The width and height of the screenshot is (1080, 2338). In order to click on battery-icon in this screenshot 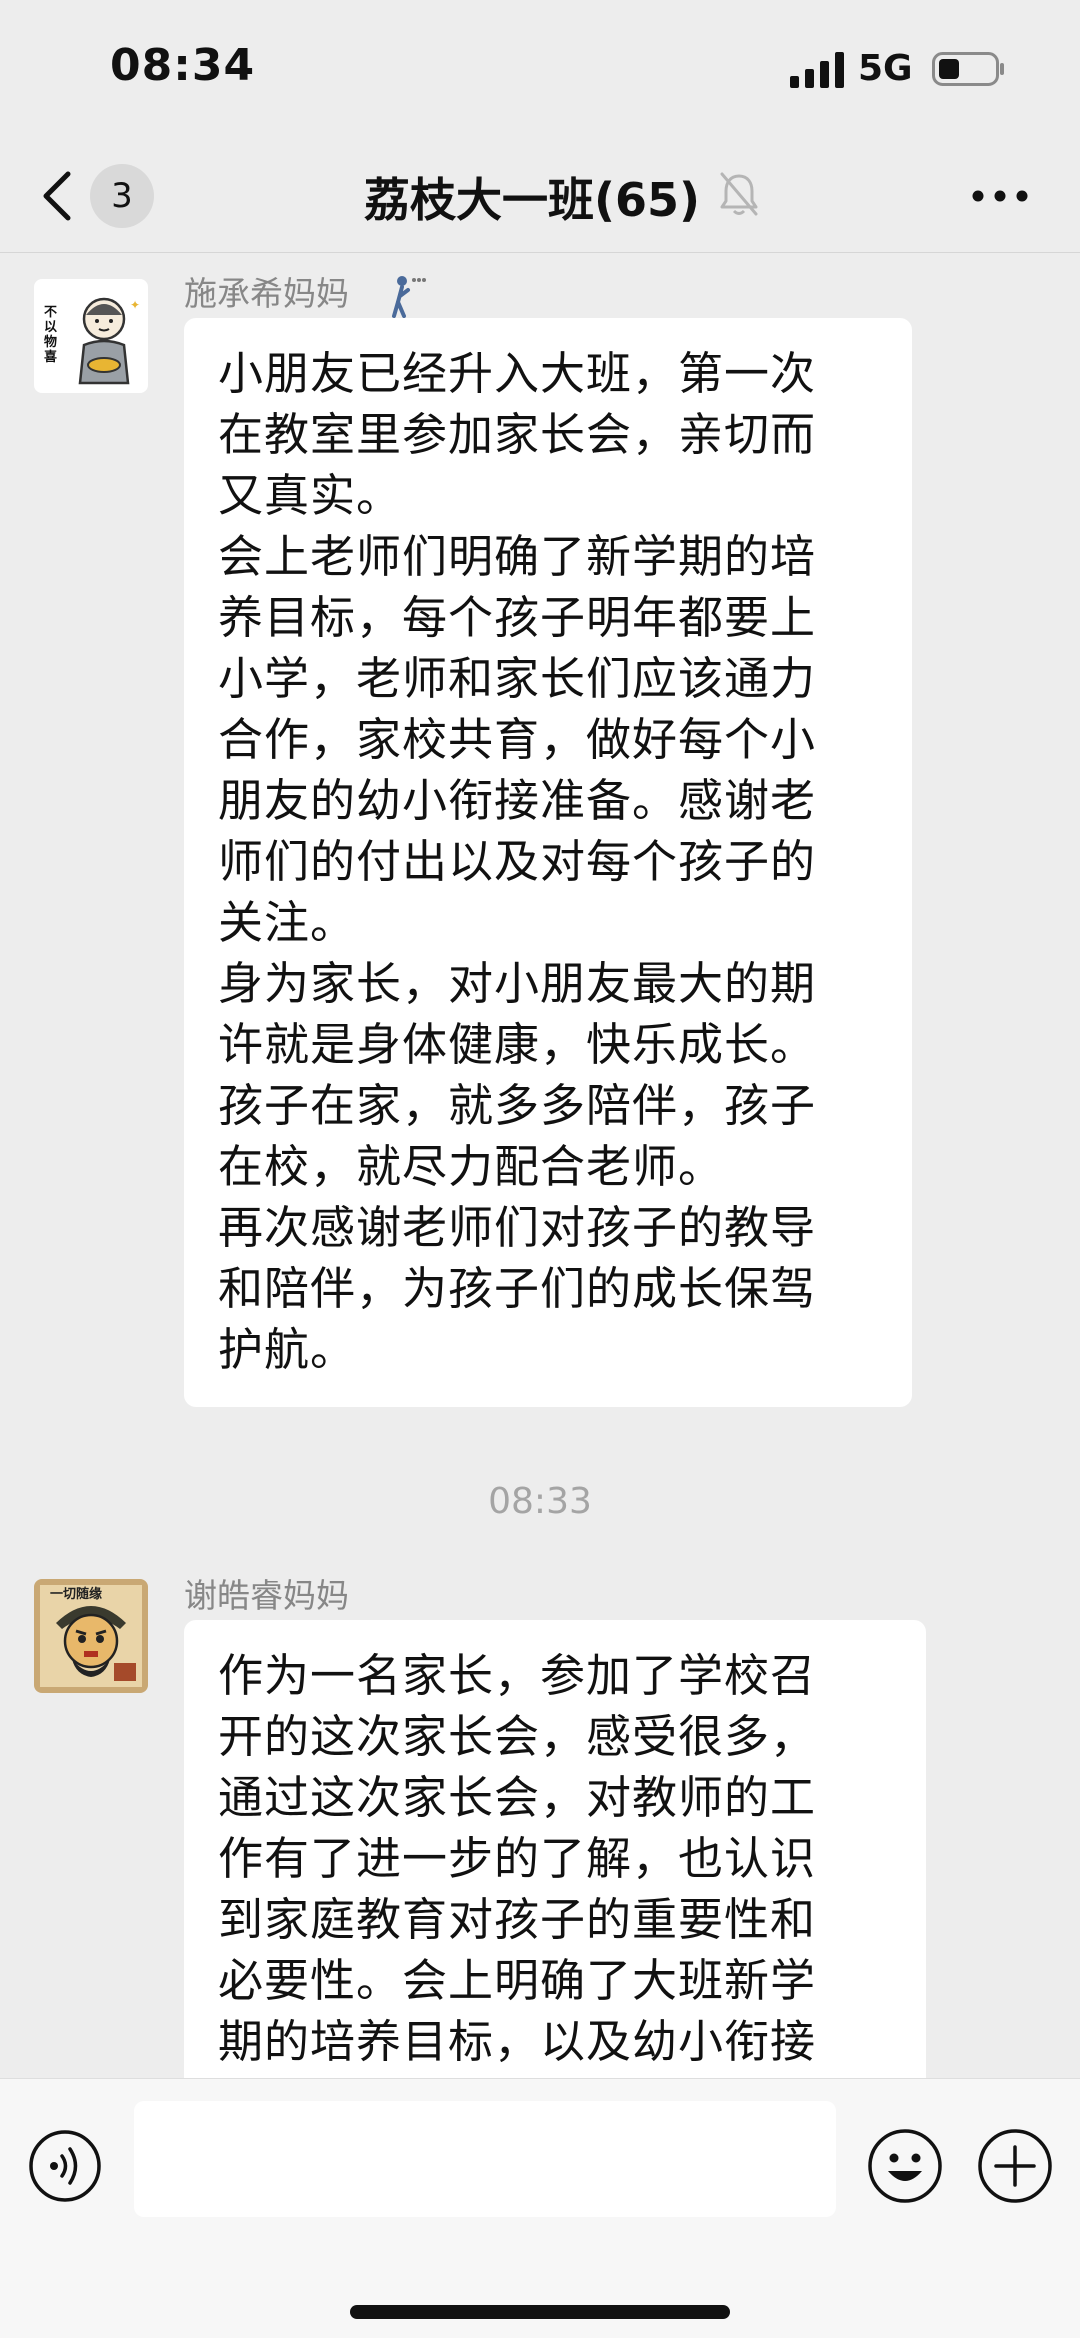, I will do `click(968, 69)`.